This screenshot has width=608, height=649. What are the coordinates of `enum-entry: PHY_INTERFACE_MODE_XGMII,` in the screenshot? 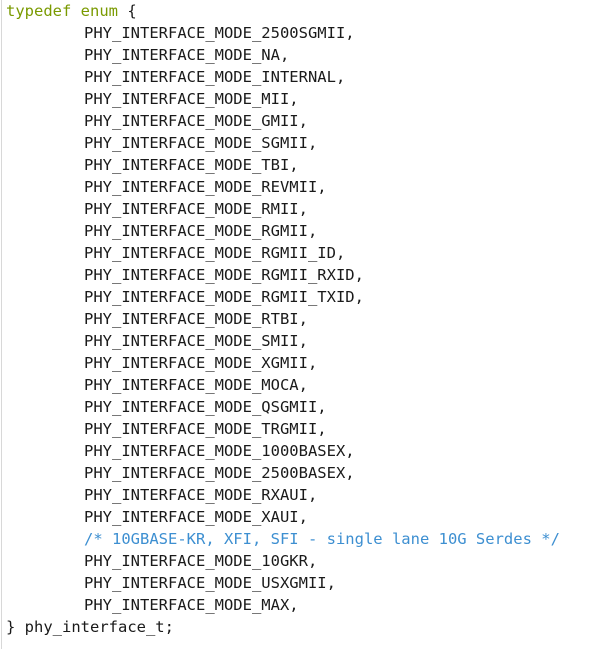 It's located at (201, 363).